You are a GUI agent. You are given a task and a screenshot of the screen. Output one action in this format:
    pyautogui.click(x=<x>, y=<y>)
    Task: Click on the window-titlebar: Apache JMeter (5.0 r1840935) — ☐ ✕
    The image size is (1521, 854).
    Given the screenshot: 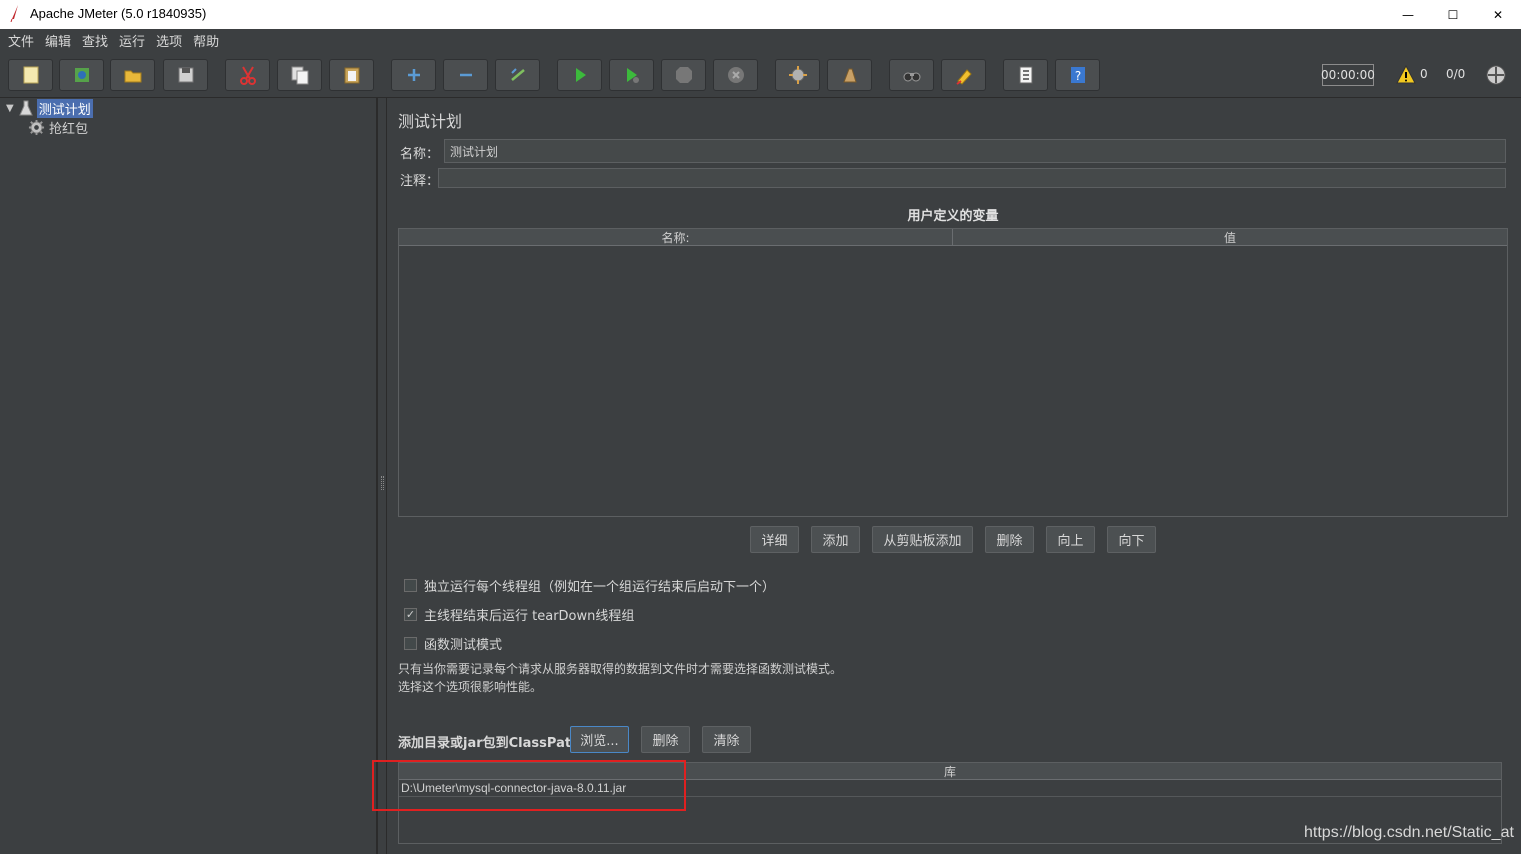 What is the action you would take?
    pyautogui.click(x=760, y=14)
    